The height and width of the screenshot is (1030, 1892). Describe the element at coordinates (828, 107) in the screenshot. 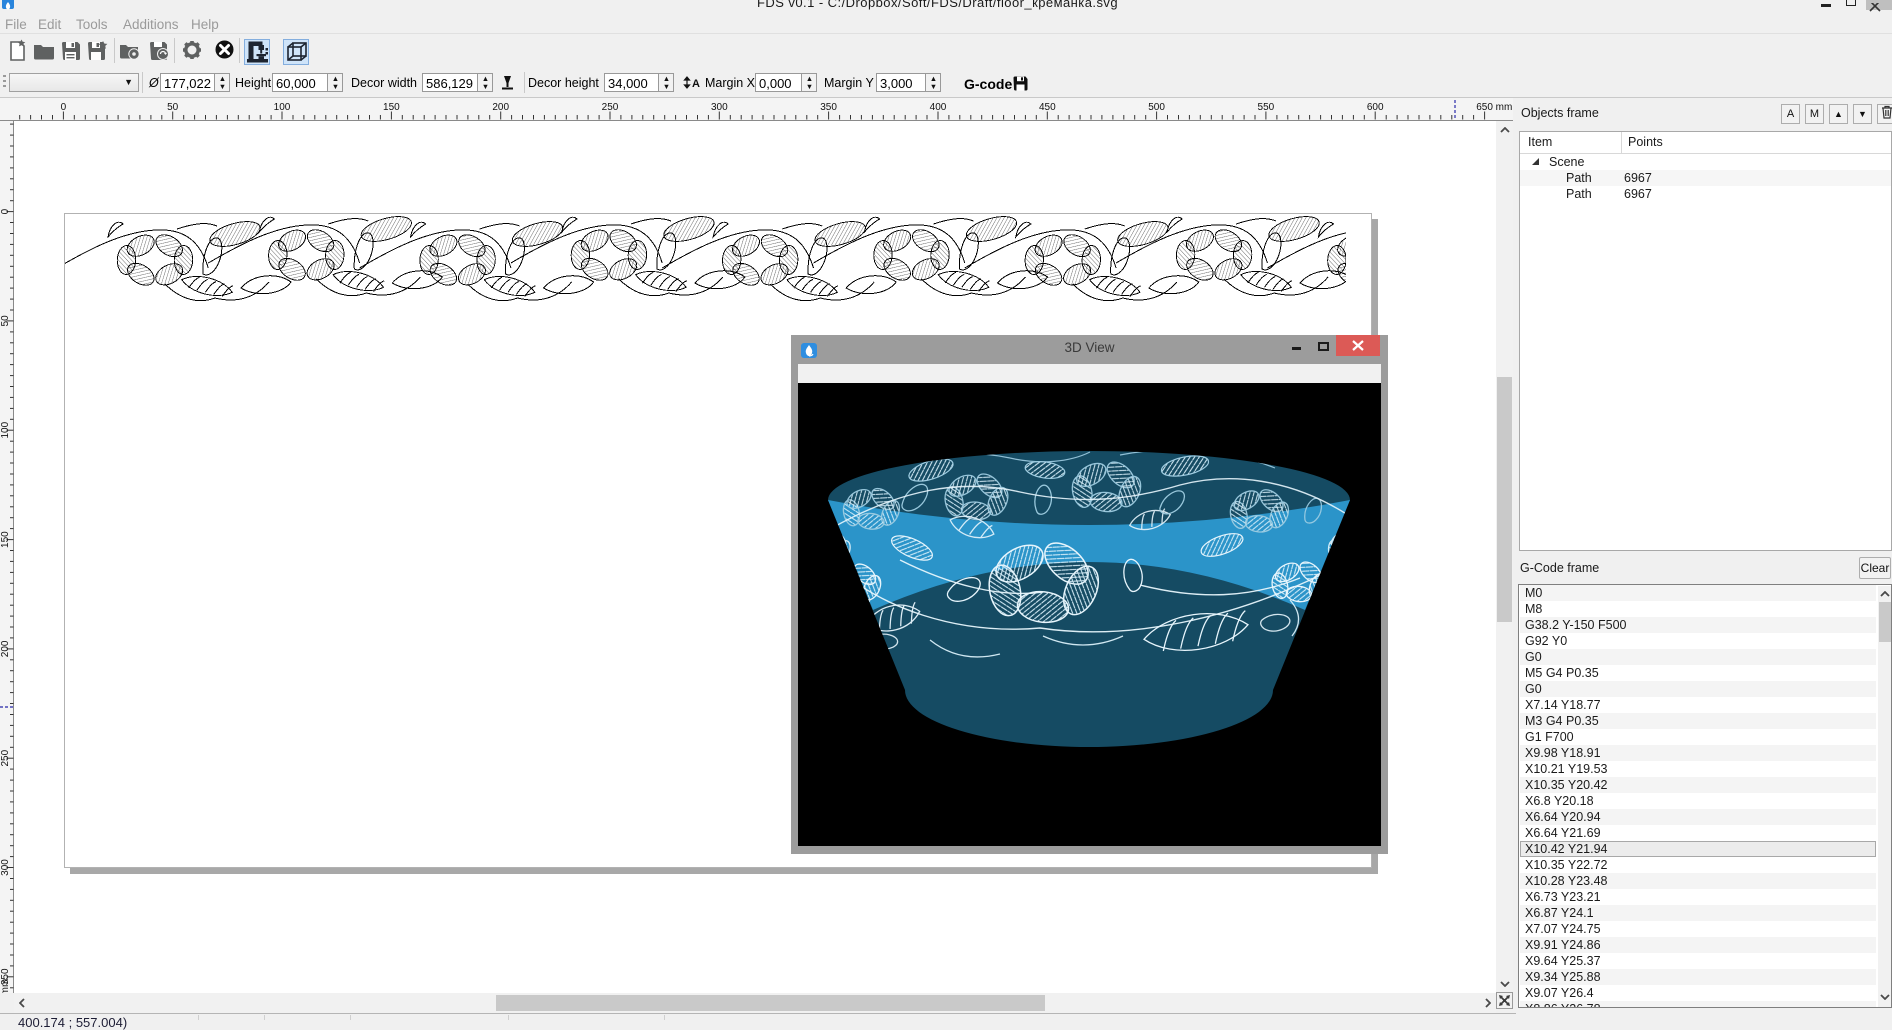

I see `svg-text: 350` at that location.